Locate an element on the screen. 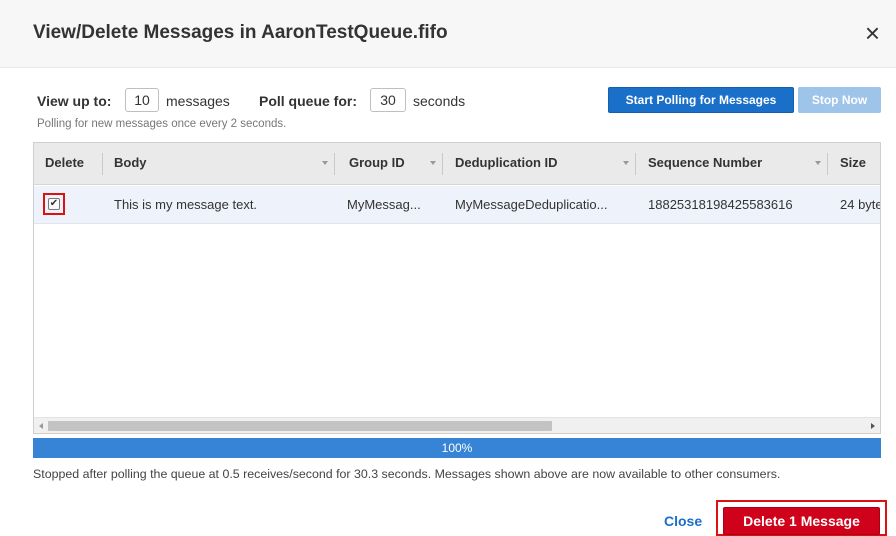 Image resolution: width=896 pixels, height=536 pixels. column-header-body: Body is located at coordinates (130, 164).